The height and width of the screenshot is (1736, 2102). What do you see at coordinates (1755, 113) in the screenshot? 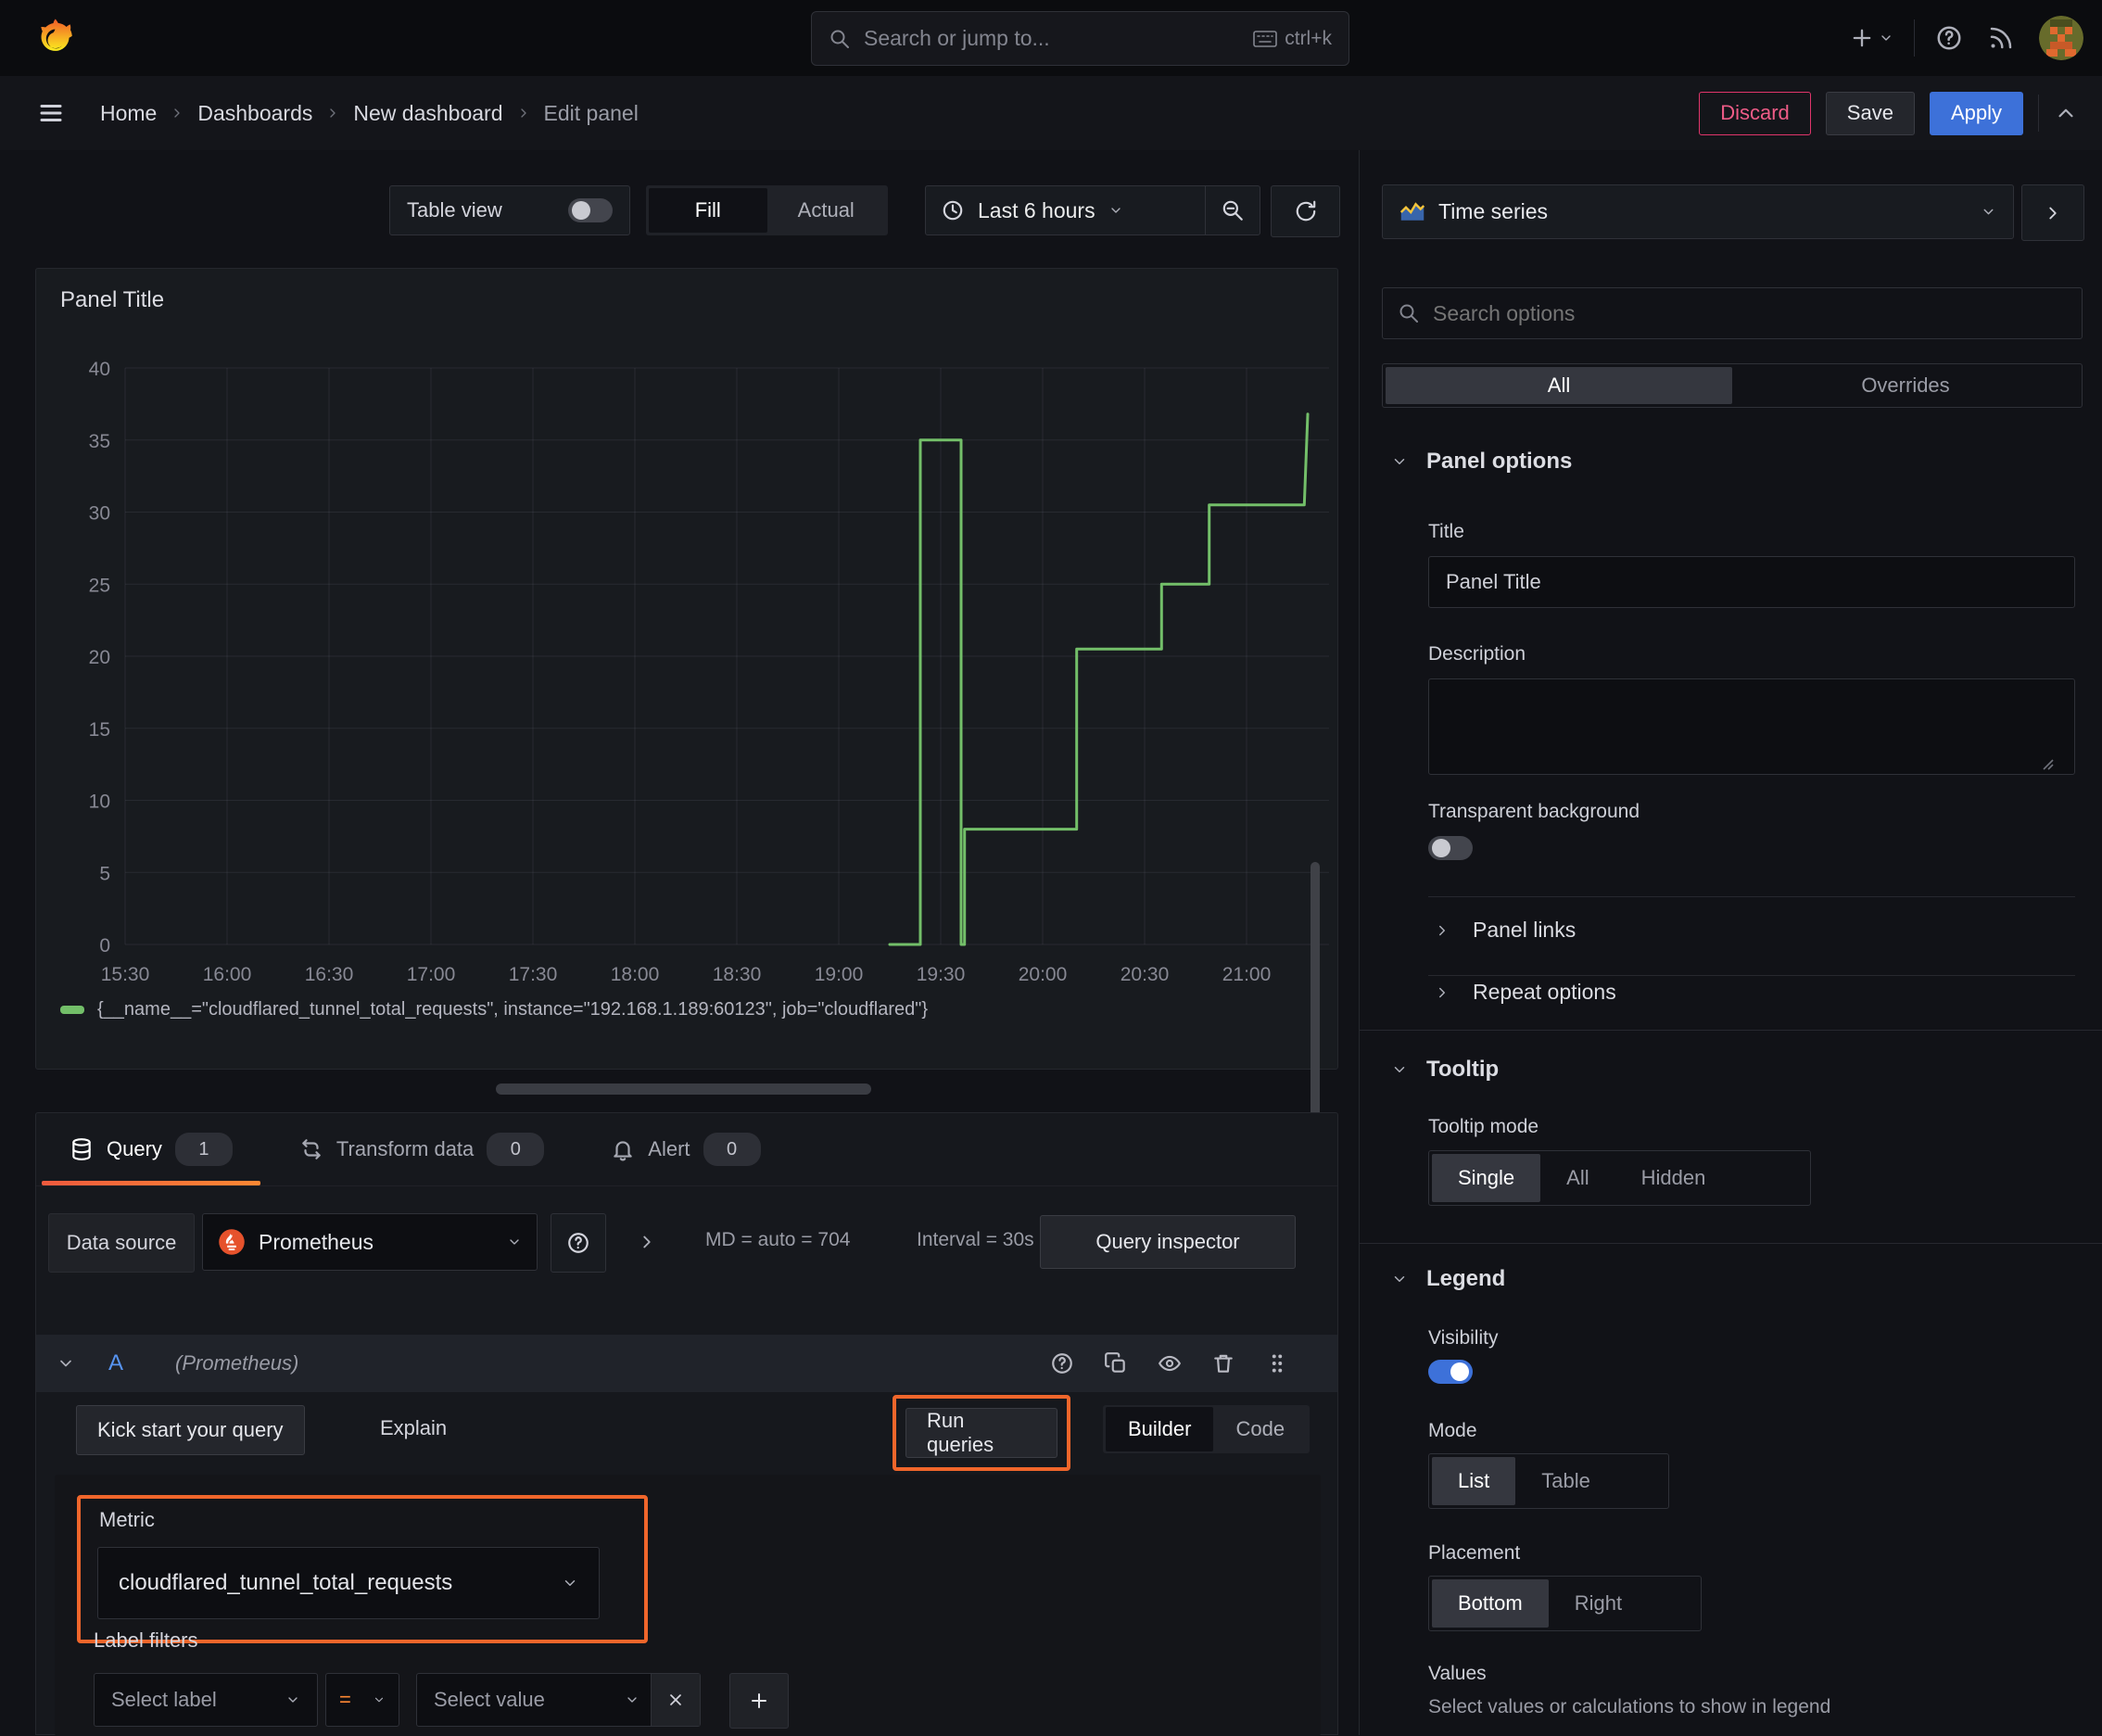
I see `discard-button: Discard` at bounding box center [1755, 113].